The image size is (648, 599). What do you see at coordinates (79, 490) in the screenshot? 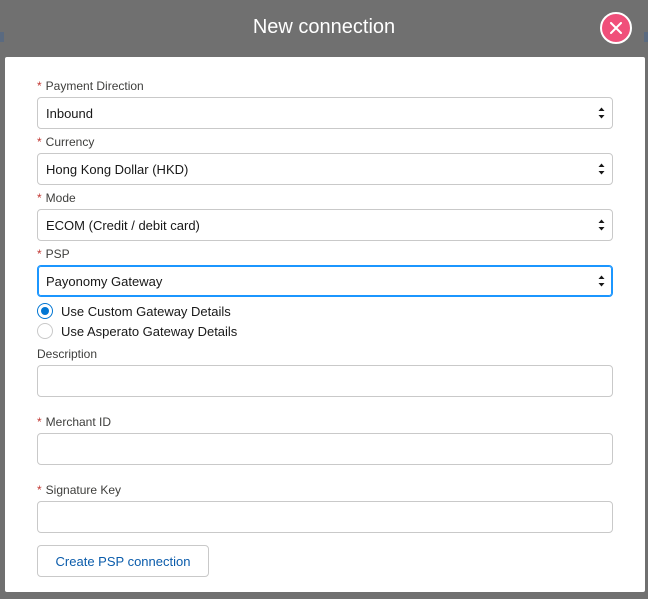
I see `signature-key-label: * Signature Key` at bounding box center [79, 490].